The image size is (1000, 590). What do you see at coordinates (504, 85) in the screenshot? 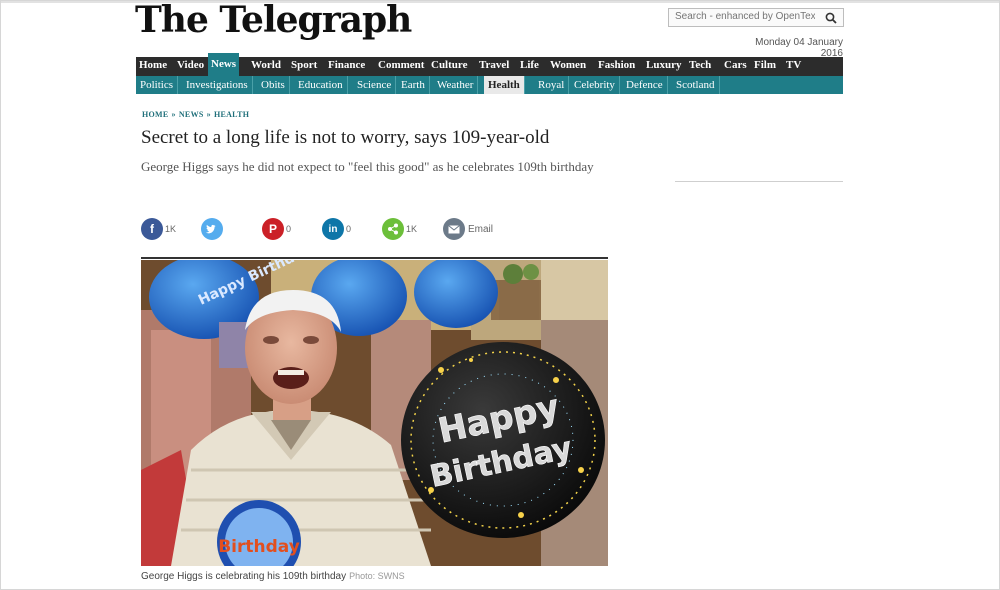
I see `subnav-item-health: Health` at bounding box center [504, 85].